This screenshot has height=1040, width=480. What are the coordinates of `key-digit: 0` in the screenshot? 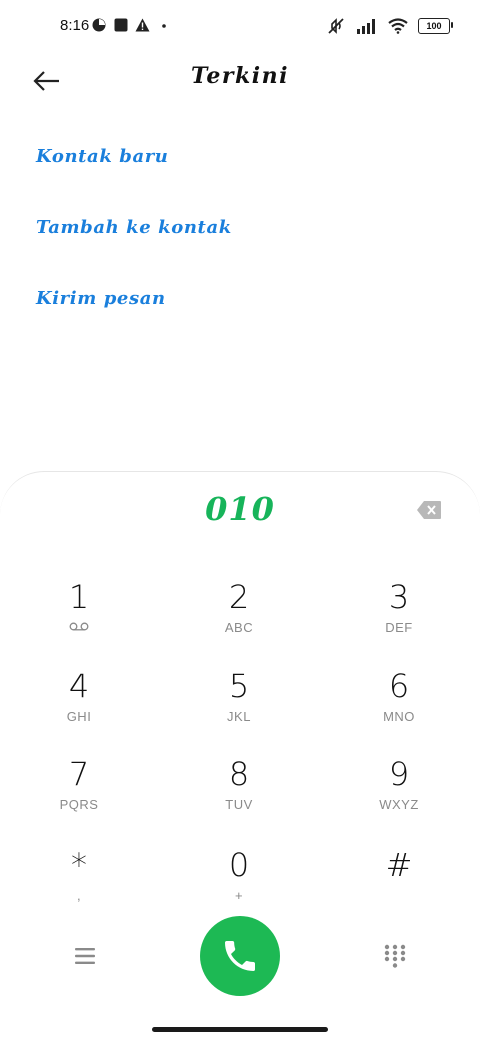 It's located at (239, 865).